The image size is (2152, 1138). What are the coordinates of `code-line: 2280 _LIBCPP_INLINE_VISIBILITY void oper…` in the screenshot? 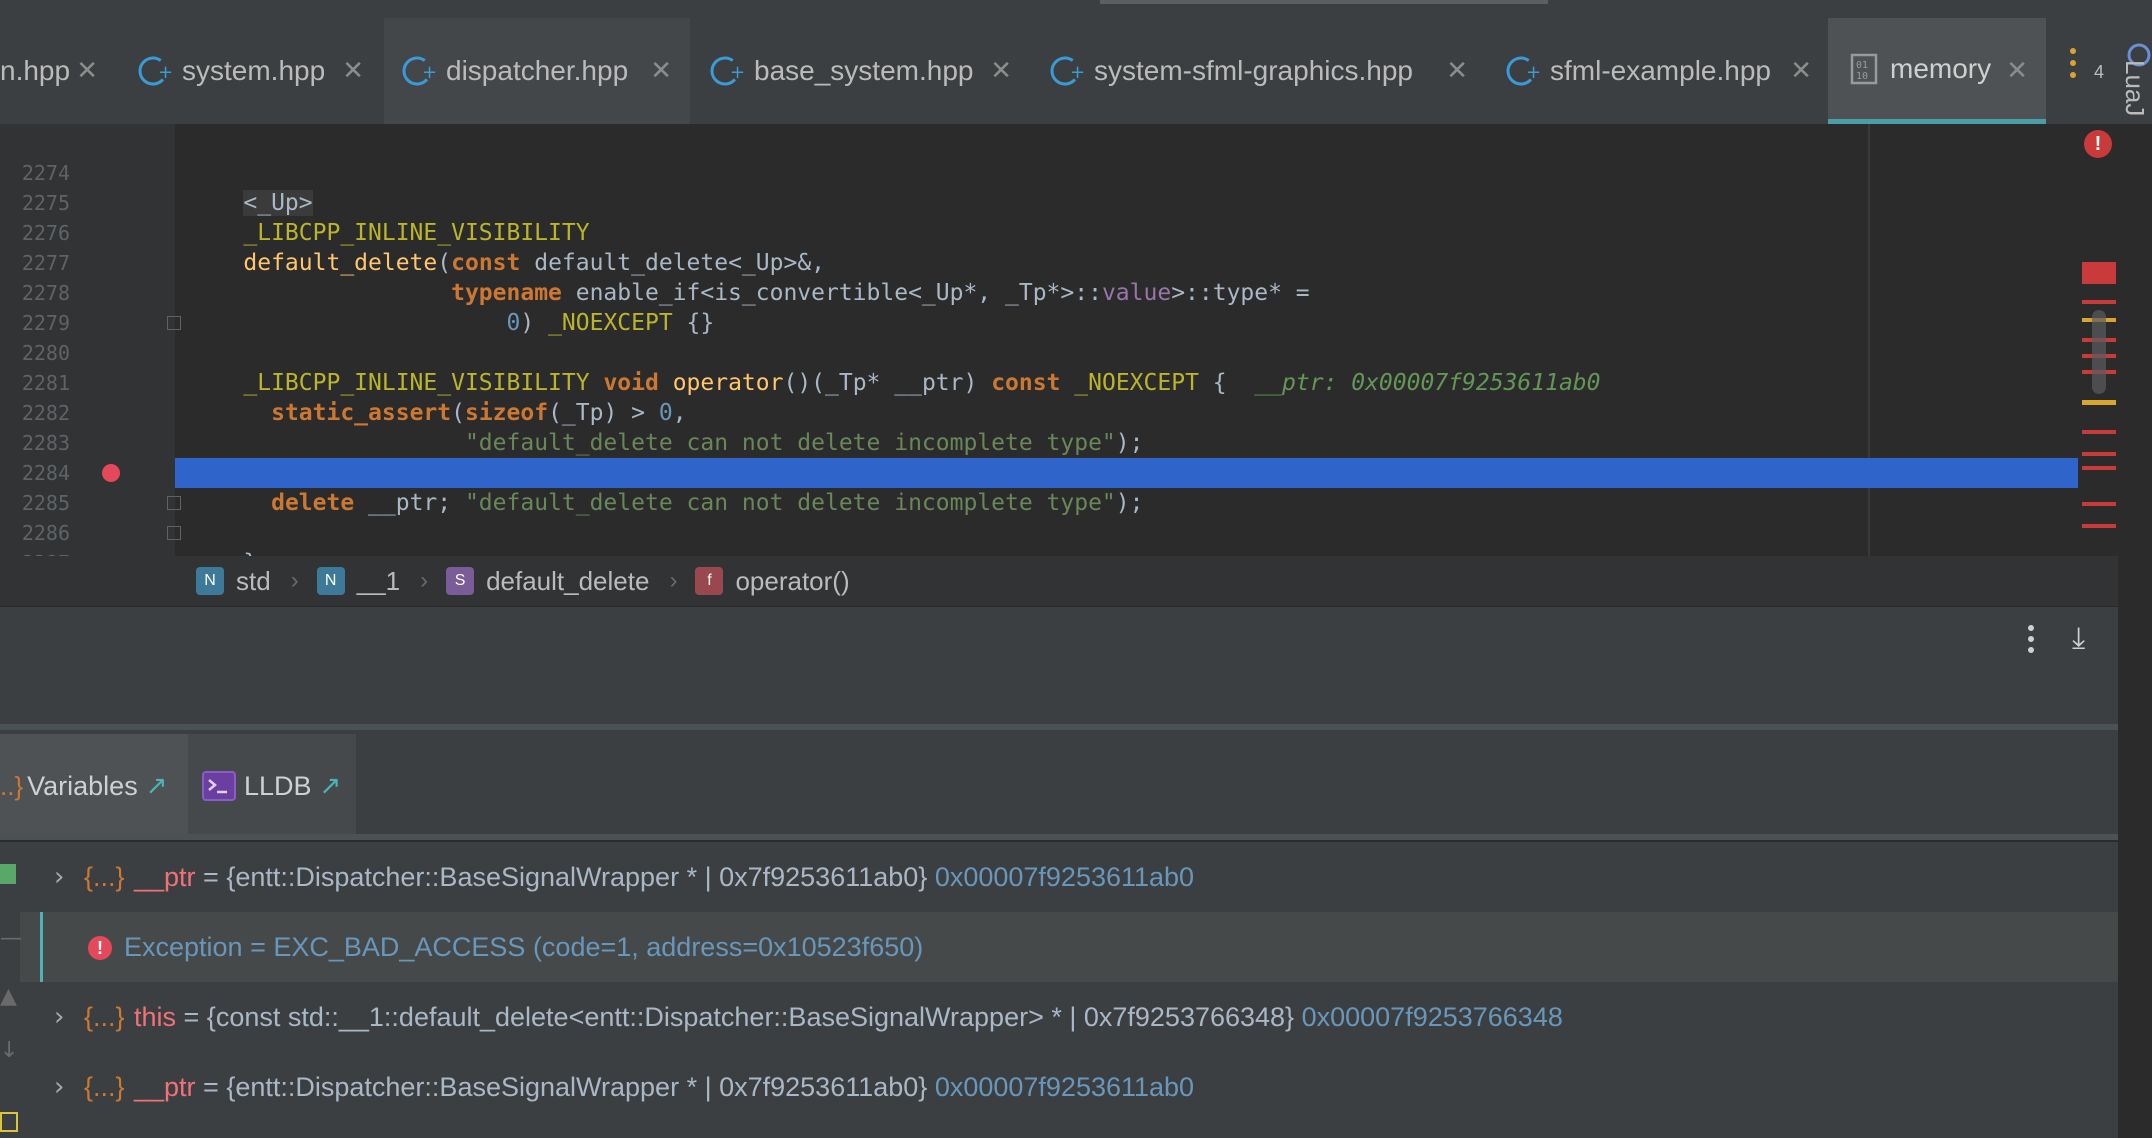 It's located at (1059, 352).